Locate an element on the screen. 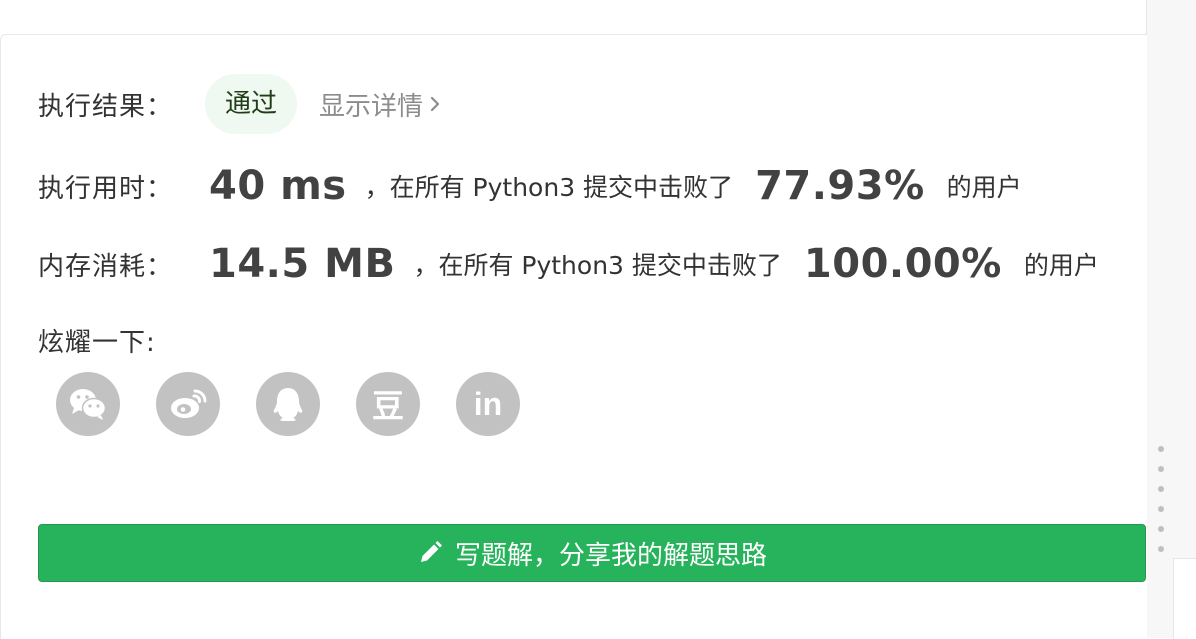 This screenshot has height=639, width=1196. write-solution-button: 写题解，分享我的解题思路 is located at coordinates (592, 553).